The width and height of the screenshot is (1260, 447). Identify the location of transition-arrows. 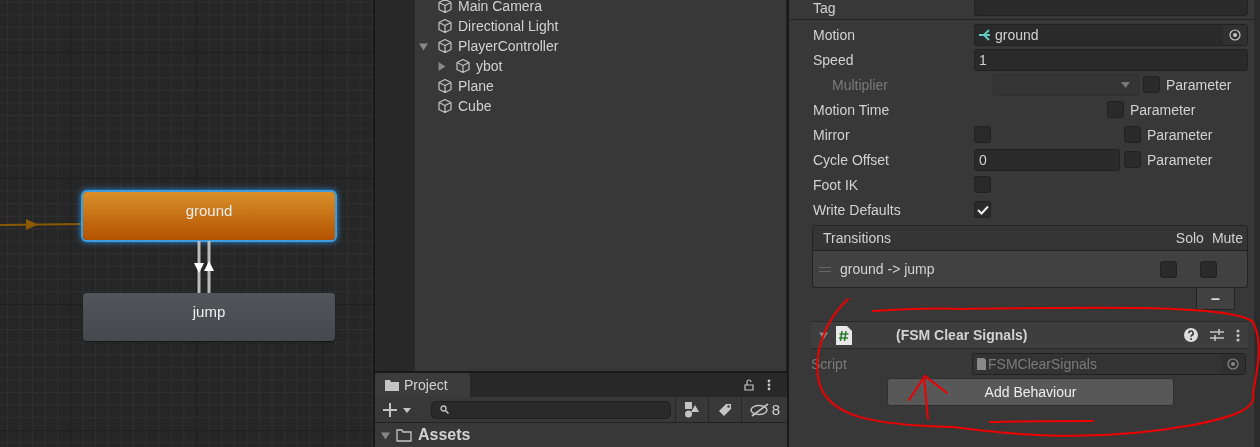
(204, 267).